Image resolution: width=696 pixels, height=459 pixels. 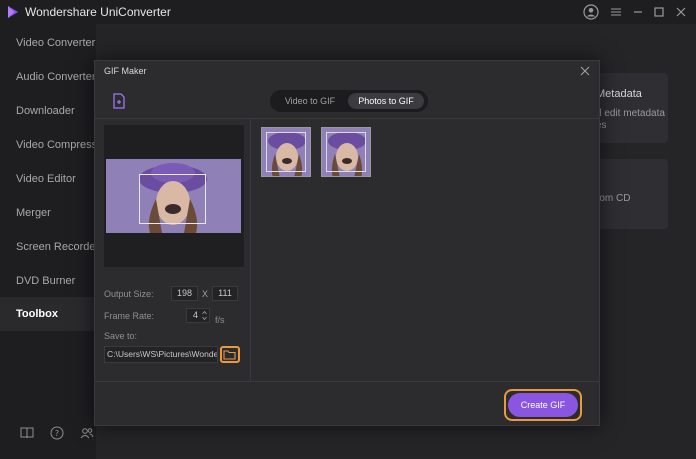 What do you see at coordinates (225, 293) in the screenshot?
I see `output-height-input: 111` at bounding box center [225, 293].